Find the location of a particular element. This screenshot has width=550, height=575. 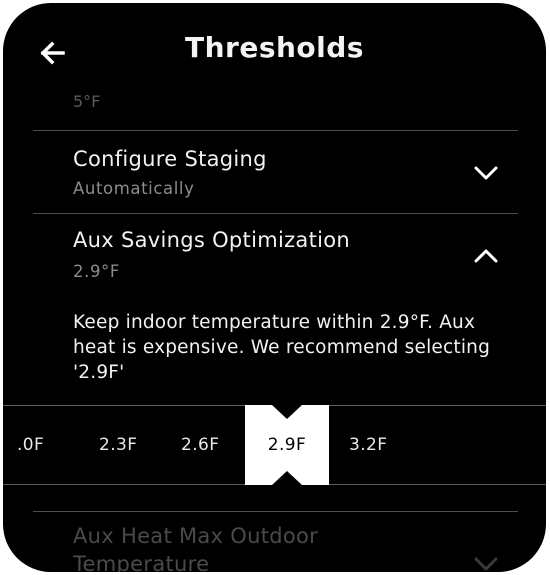

configure-staging-value: Automatically is located at coordinates (134, 188).